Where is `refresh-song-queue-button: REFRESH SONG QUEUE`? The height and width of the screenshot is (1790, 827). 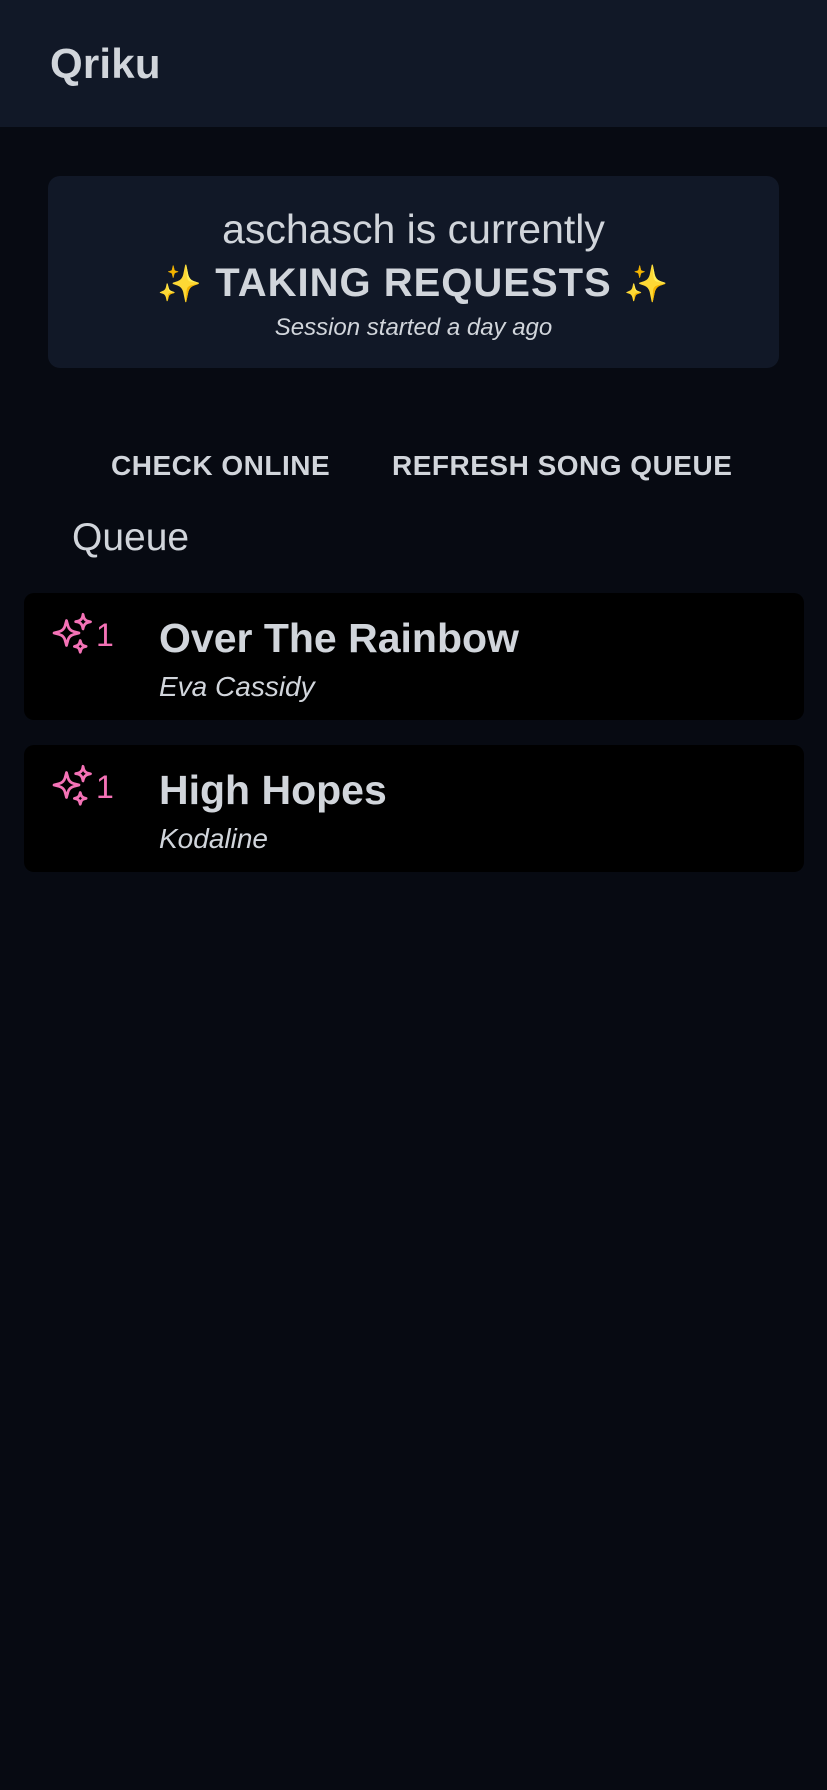 refresh-song-queue-button: REFRESH SONG QUEUE is located at coordinates (562, 466).